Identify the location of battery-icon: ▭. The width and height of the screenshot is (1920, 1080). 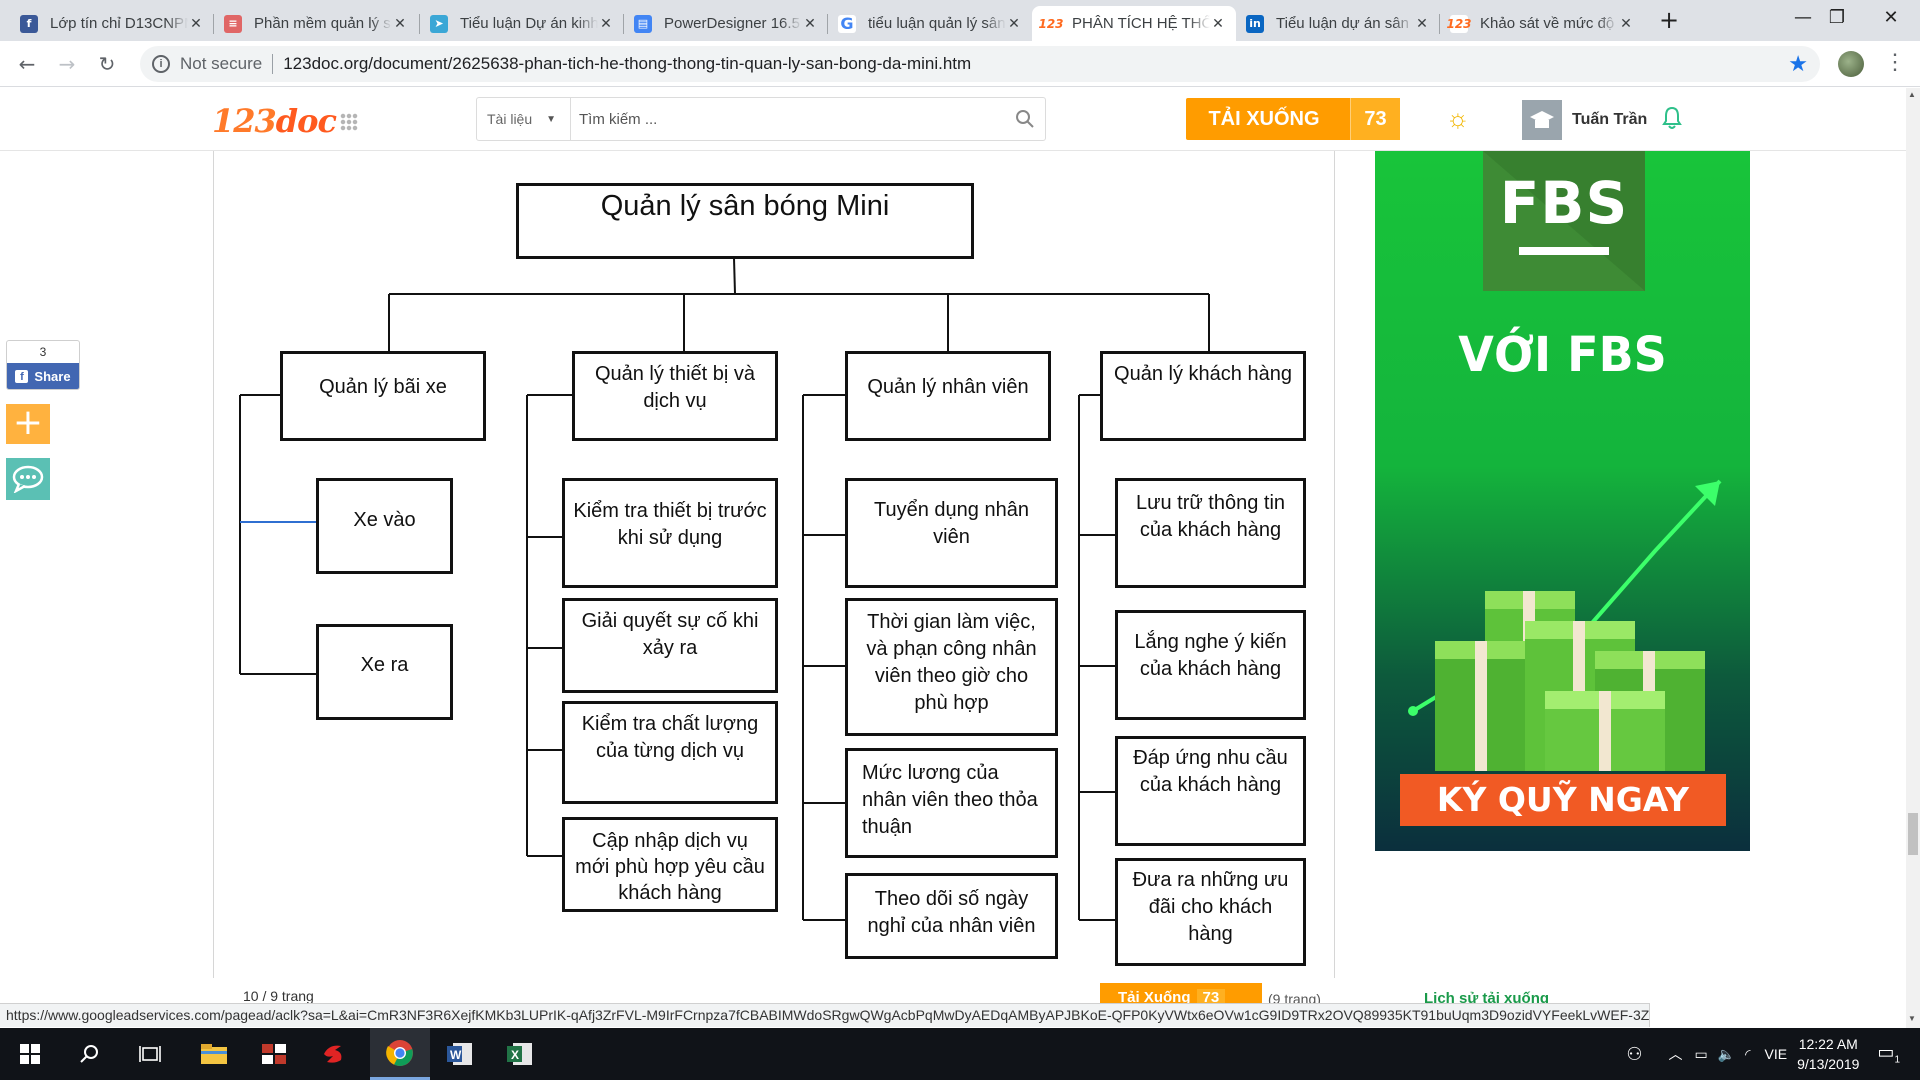
(1700, 1054).